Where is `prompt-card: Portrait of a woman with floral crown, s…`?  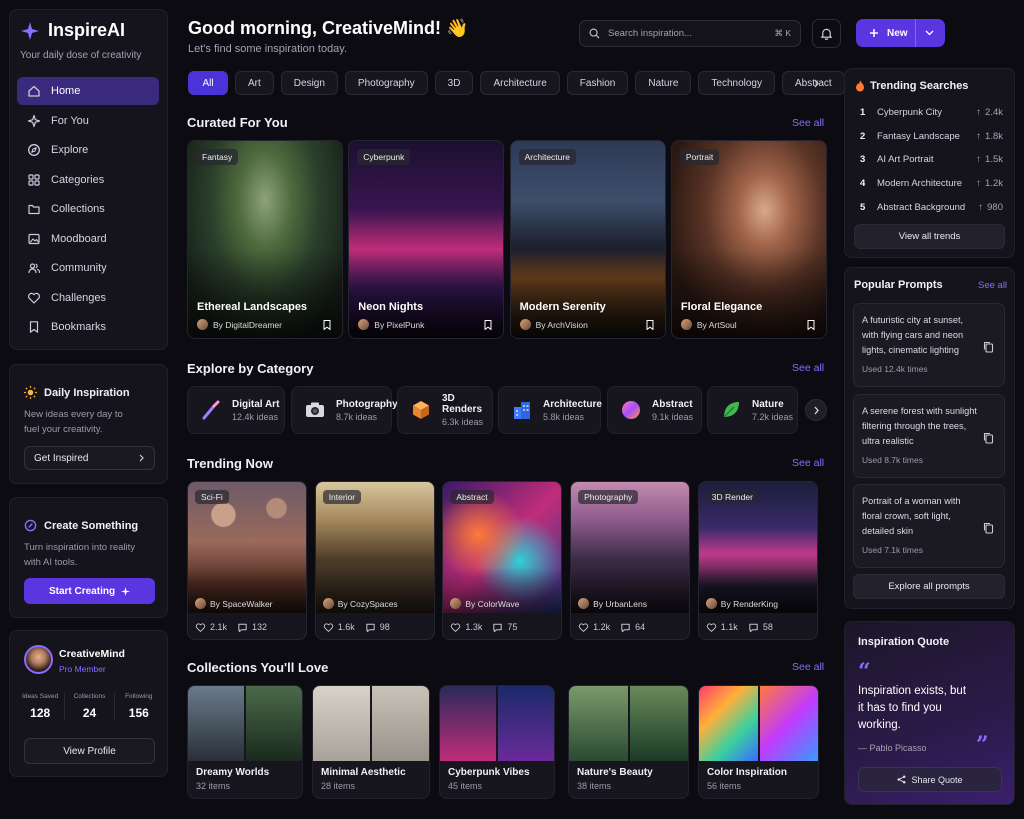 prompt-card: Portrait of a woman with floral crown, s… is located at coordinates (929, 526).